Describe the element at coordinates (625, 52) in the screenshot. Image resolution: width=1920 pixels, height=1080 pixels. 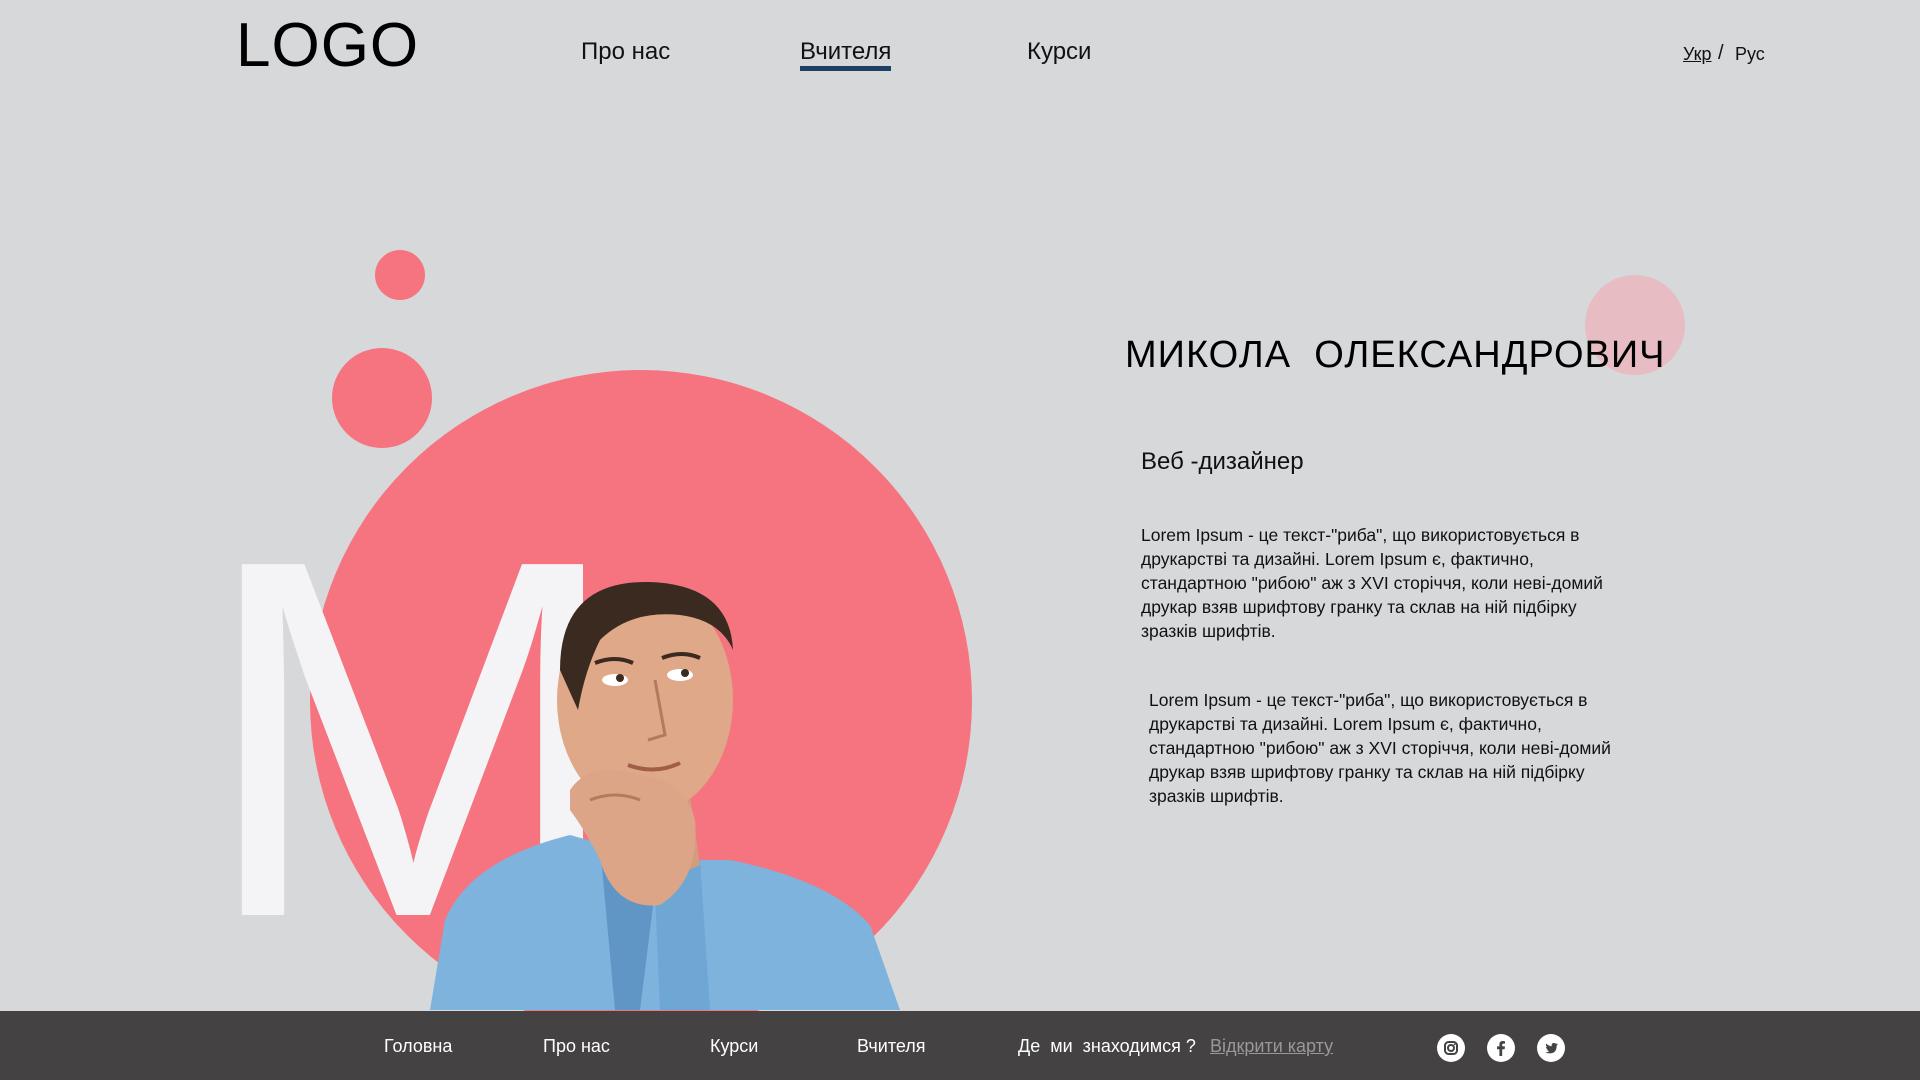
I see `nav-about: Про нас` at that location.